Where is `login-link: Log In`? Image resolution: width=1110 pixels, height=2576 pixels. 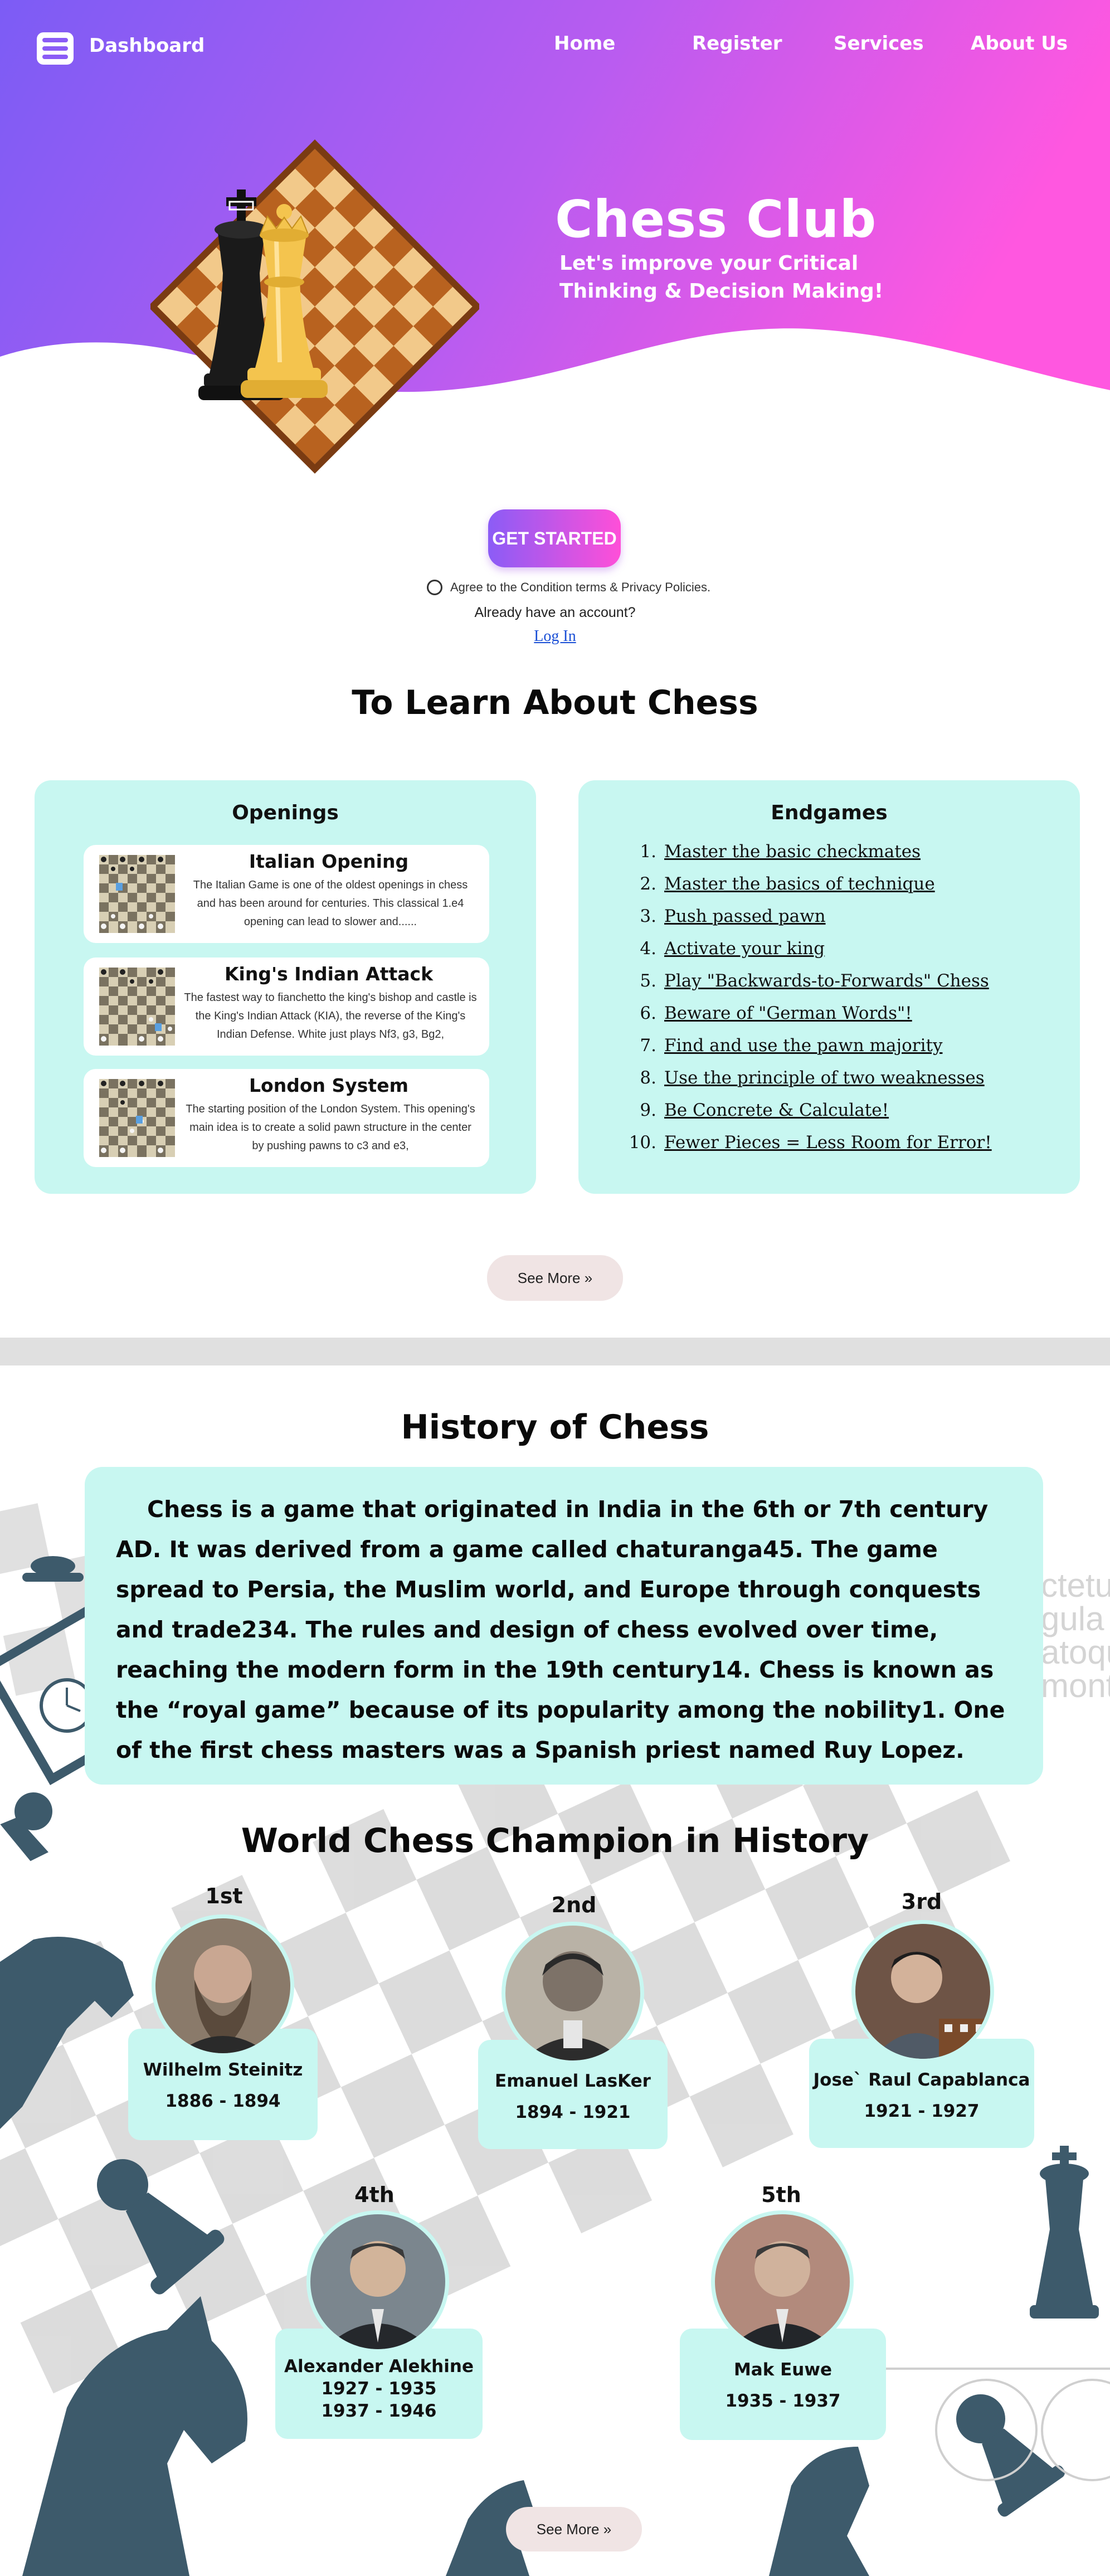
login-link: Log In is located at coordinates (555, 636).